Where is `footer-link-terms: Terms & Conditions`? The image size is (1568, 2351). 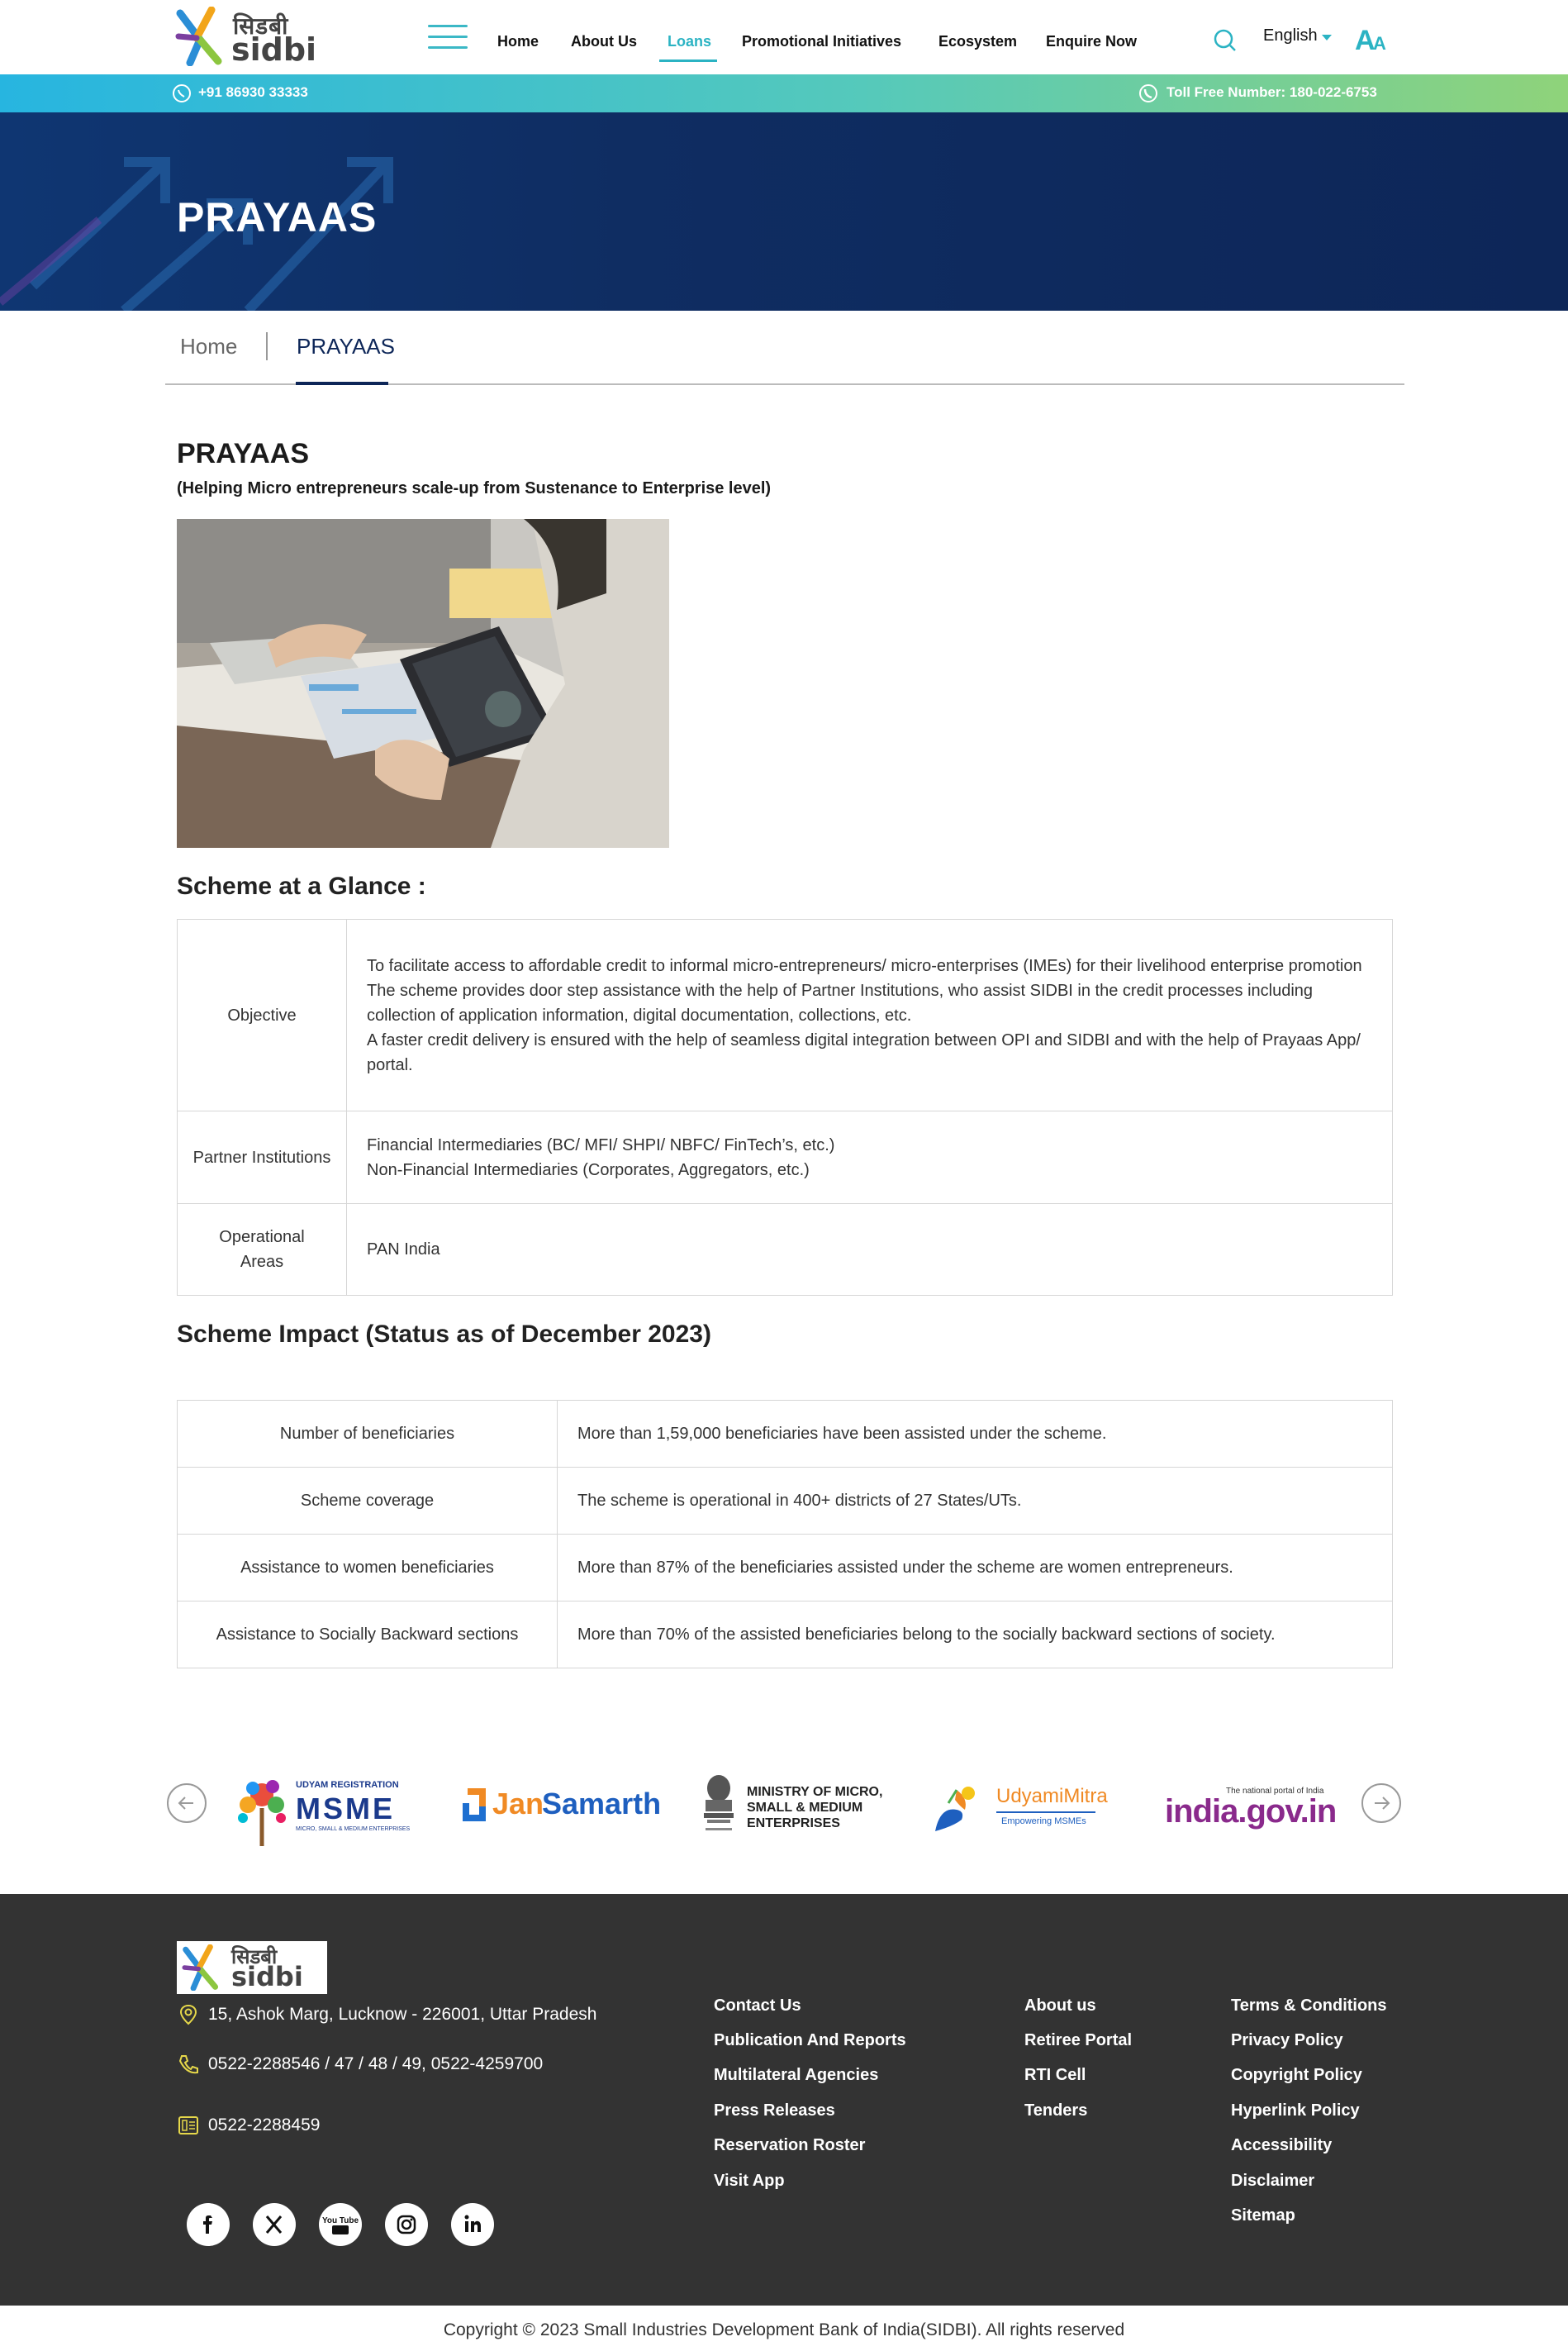
footer-link-terms: Terms & Conditions is located at coordinates (1309, 2006).